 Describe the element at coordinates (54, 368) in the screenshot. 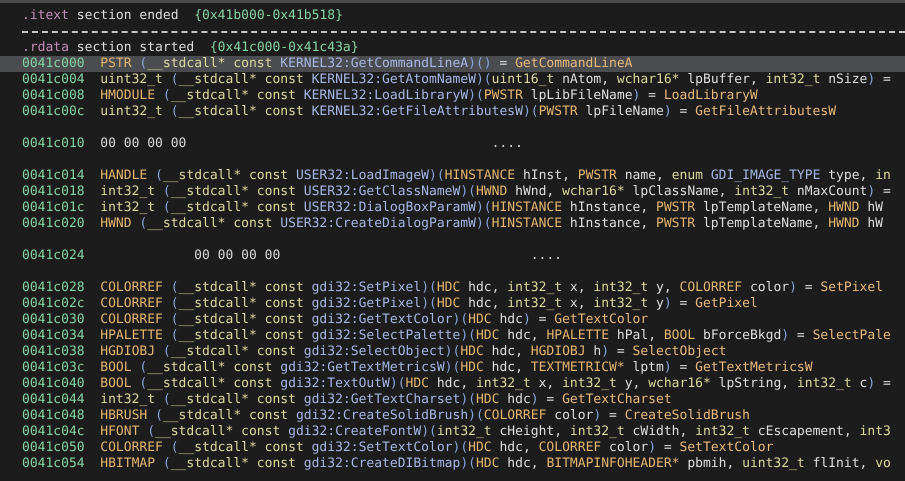

I see `address-label: 0041c03c` at that location.